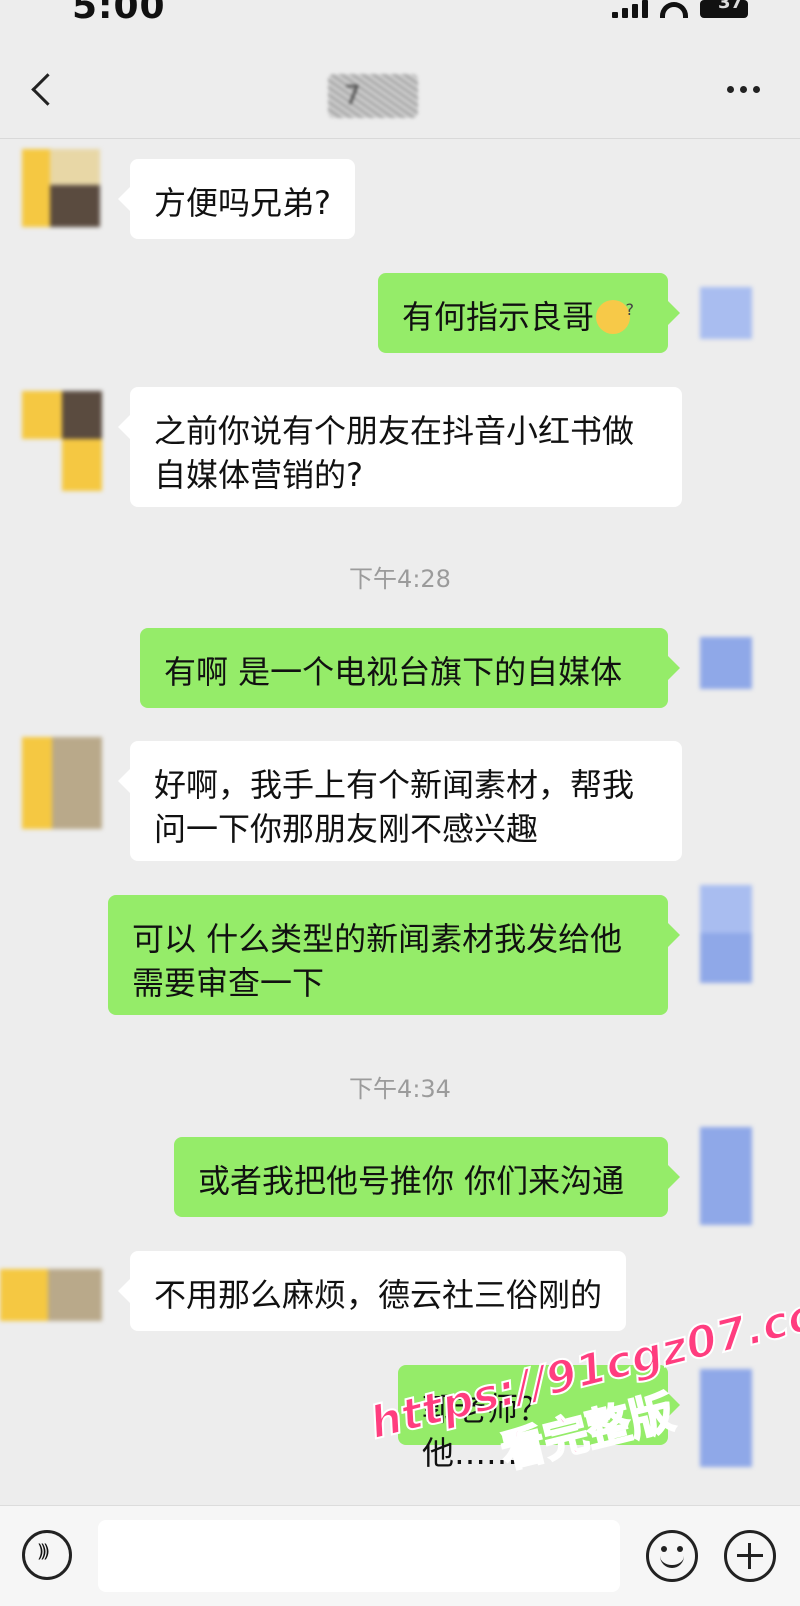 This screenshot has height=1606, width=800. Describe the element at coordinates (750, 1556) in the screenshot. I see `plus-icon` at that location.